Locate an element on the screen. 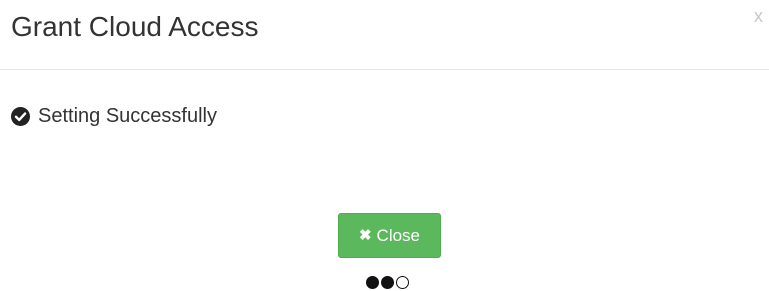 Image resolution: width=769 pixels, height=291 pixels. progress-dots is located at coordinates (387, 282).